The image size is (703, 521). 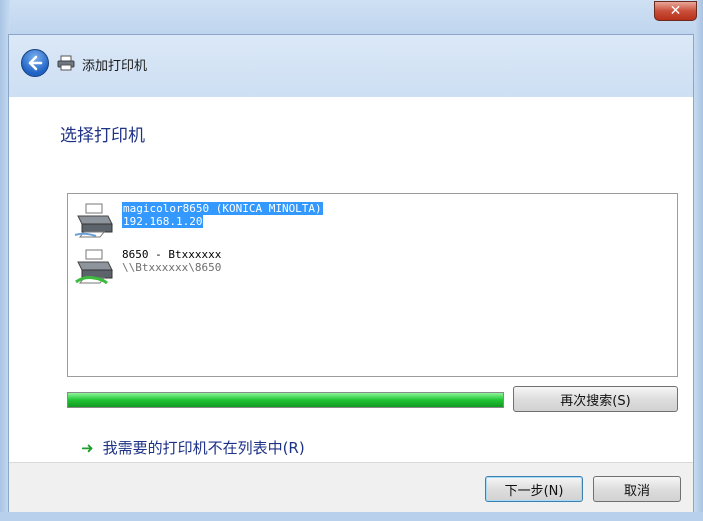 I want to click on printer-icon, so click(x=66, y=63).